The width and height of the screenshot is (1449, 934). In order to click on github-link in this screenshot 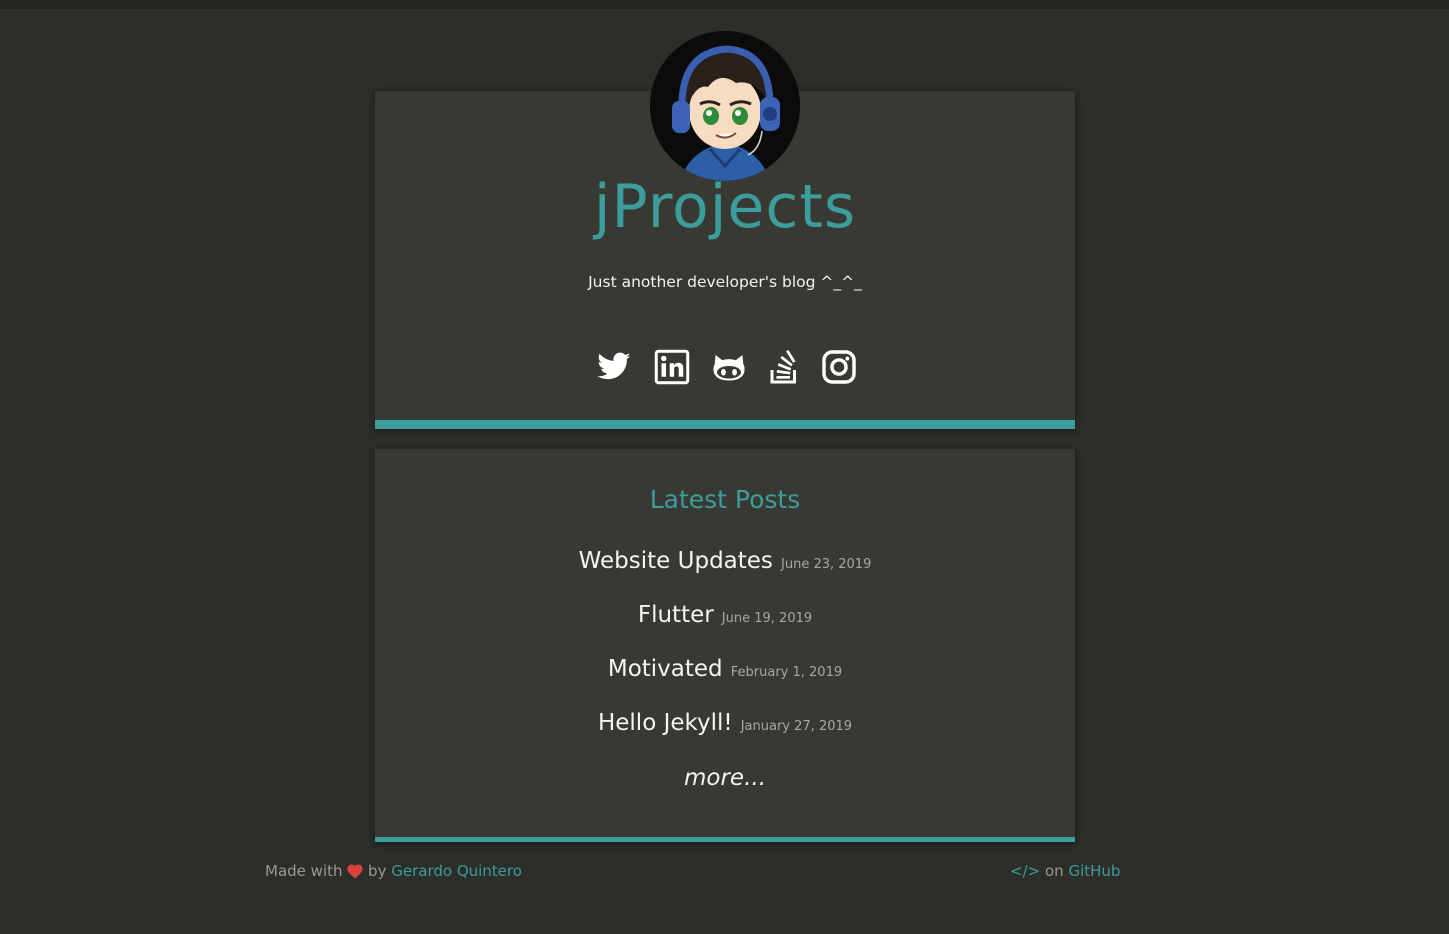, I will do `click(729, 367)`.